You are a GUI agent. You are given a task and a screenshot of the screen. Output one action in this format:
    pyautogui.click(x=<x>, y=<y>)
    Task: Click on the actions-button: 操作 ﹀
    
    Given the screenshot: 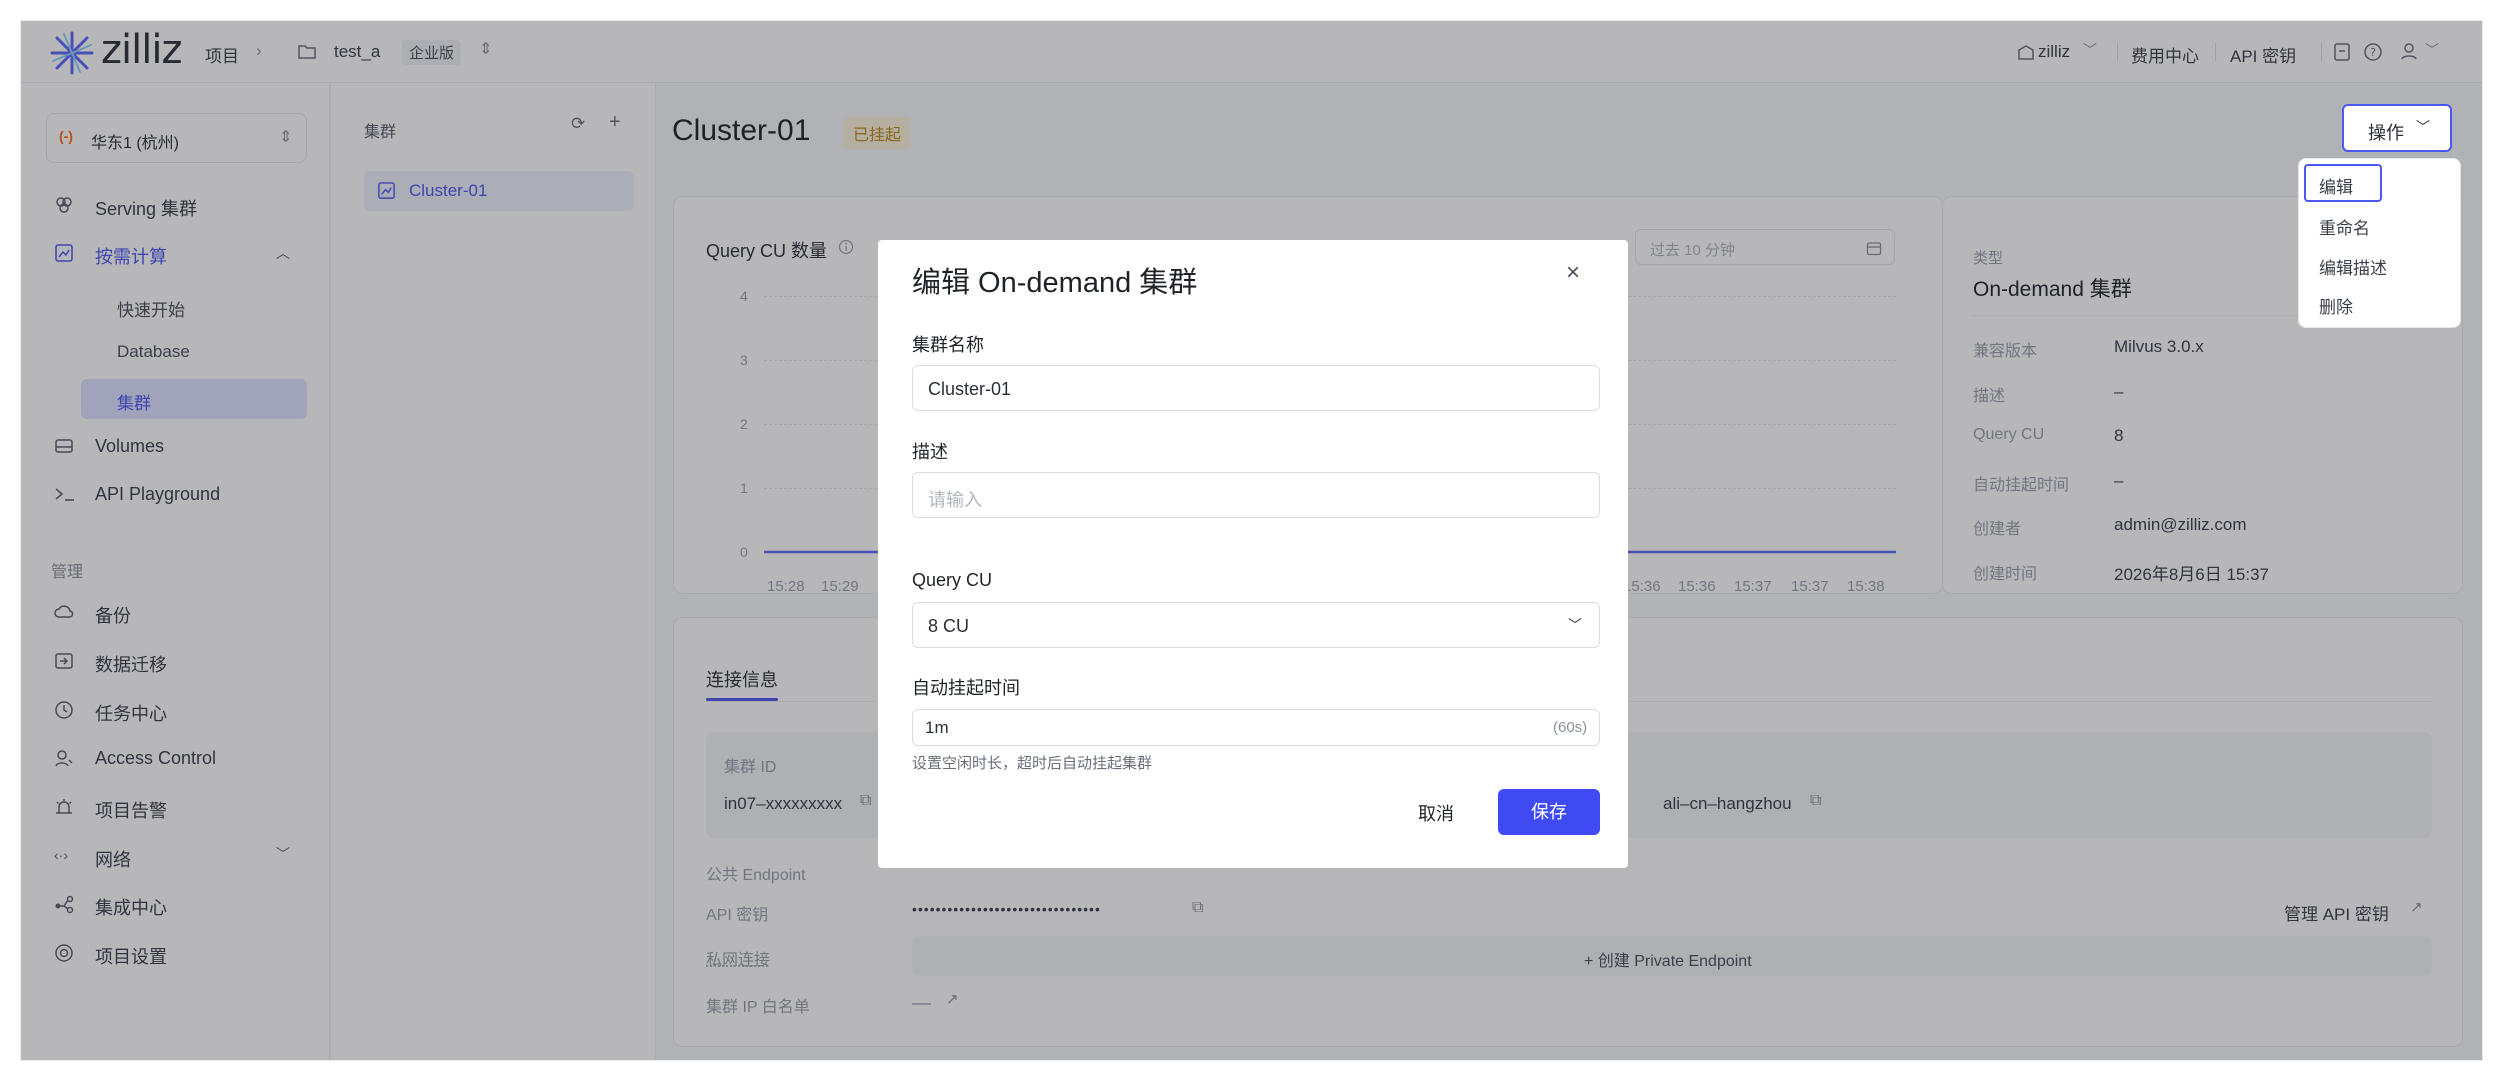 What is the action you would take?
    pyautogui.click(x=2397, y=128)
    